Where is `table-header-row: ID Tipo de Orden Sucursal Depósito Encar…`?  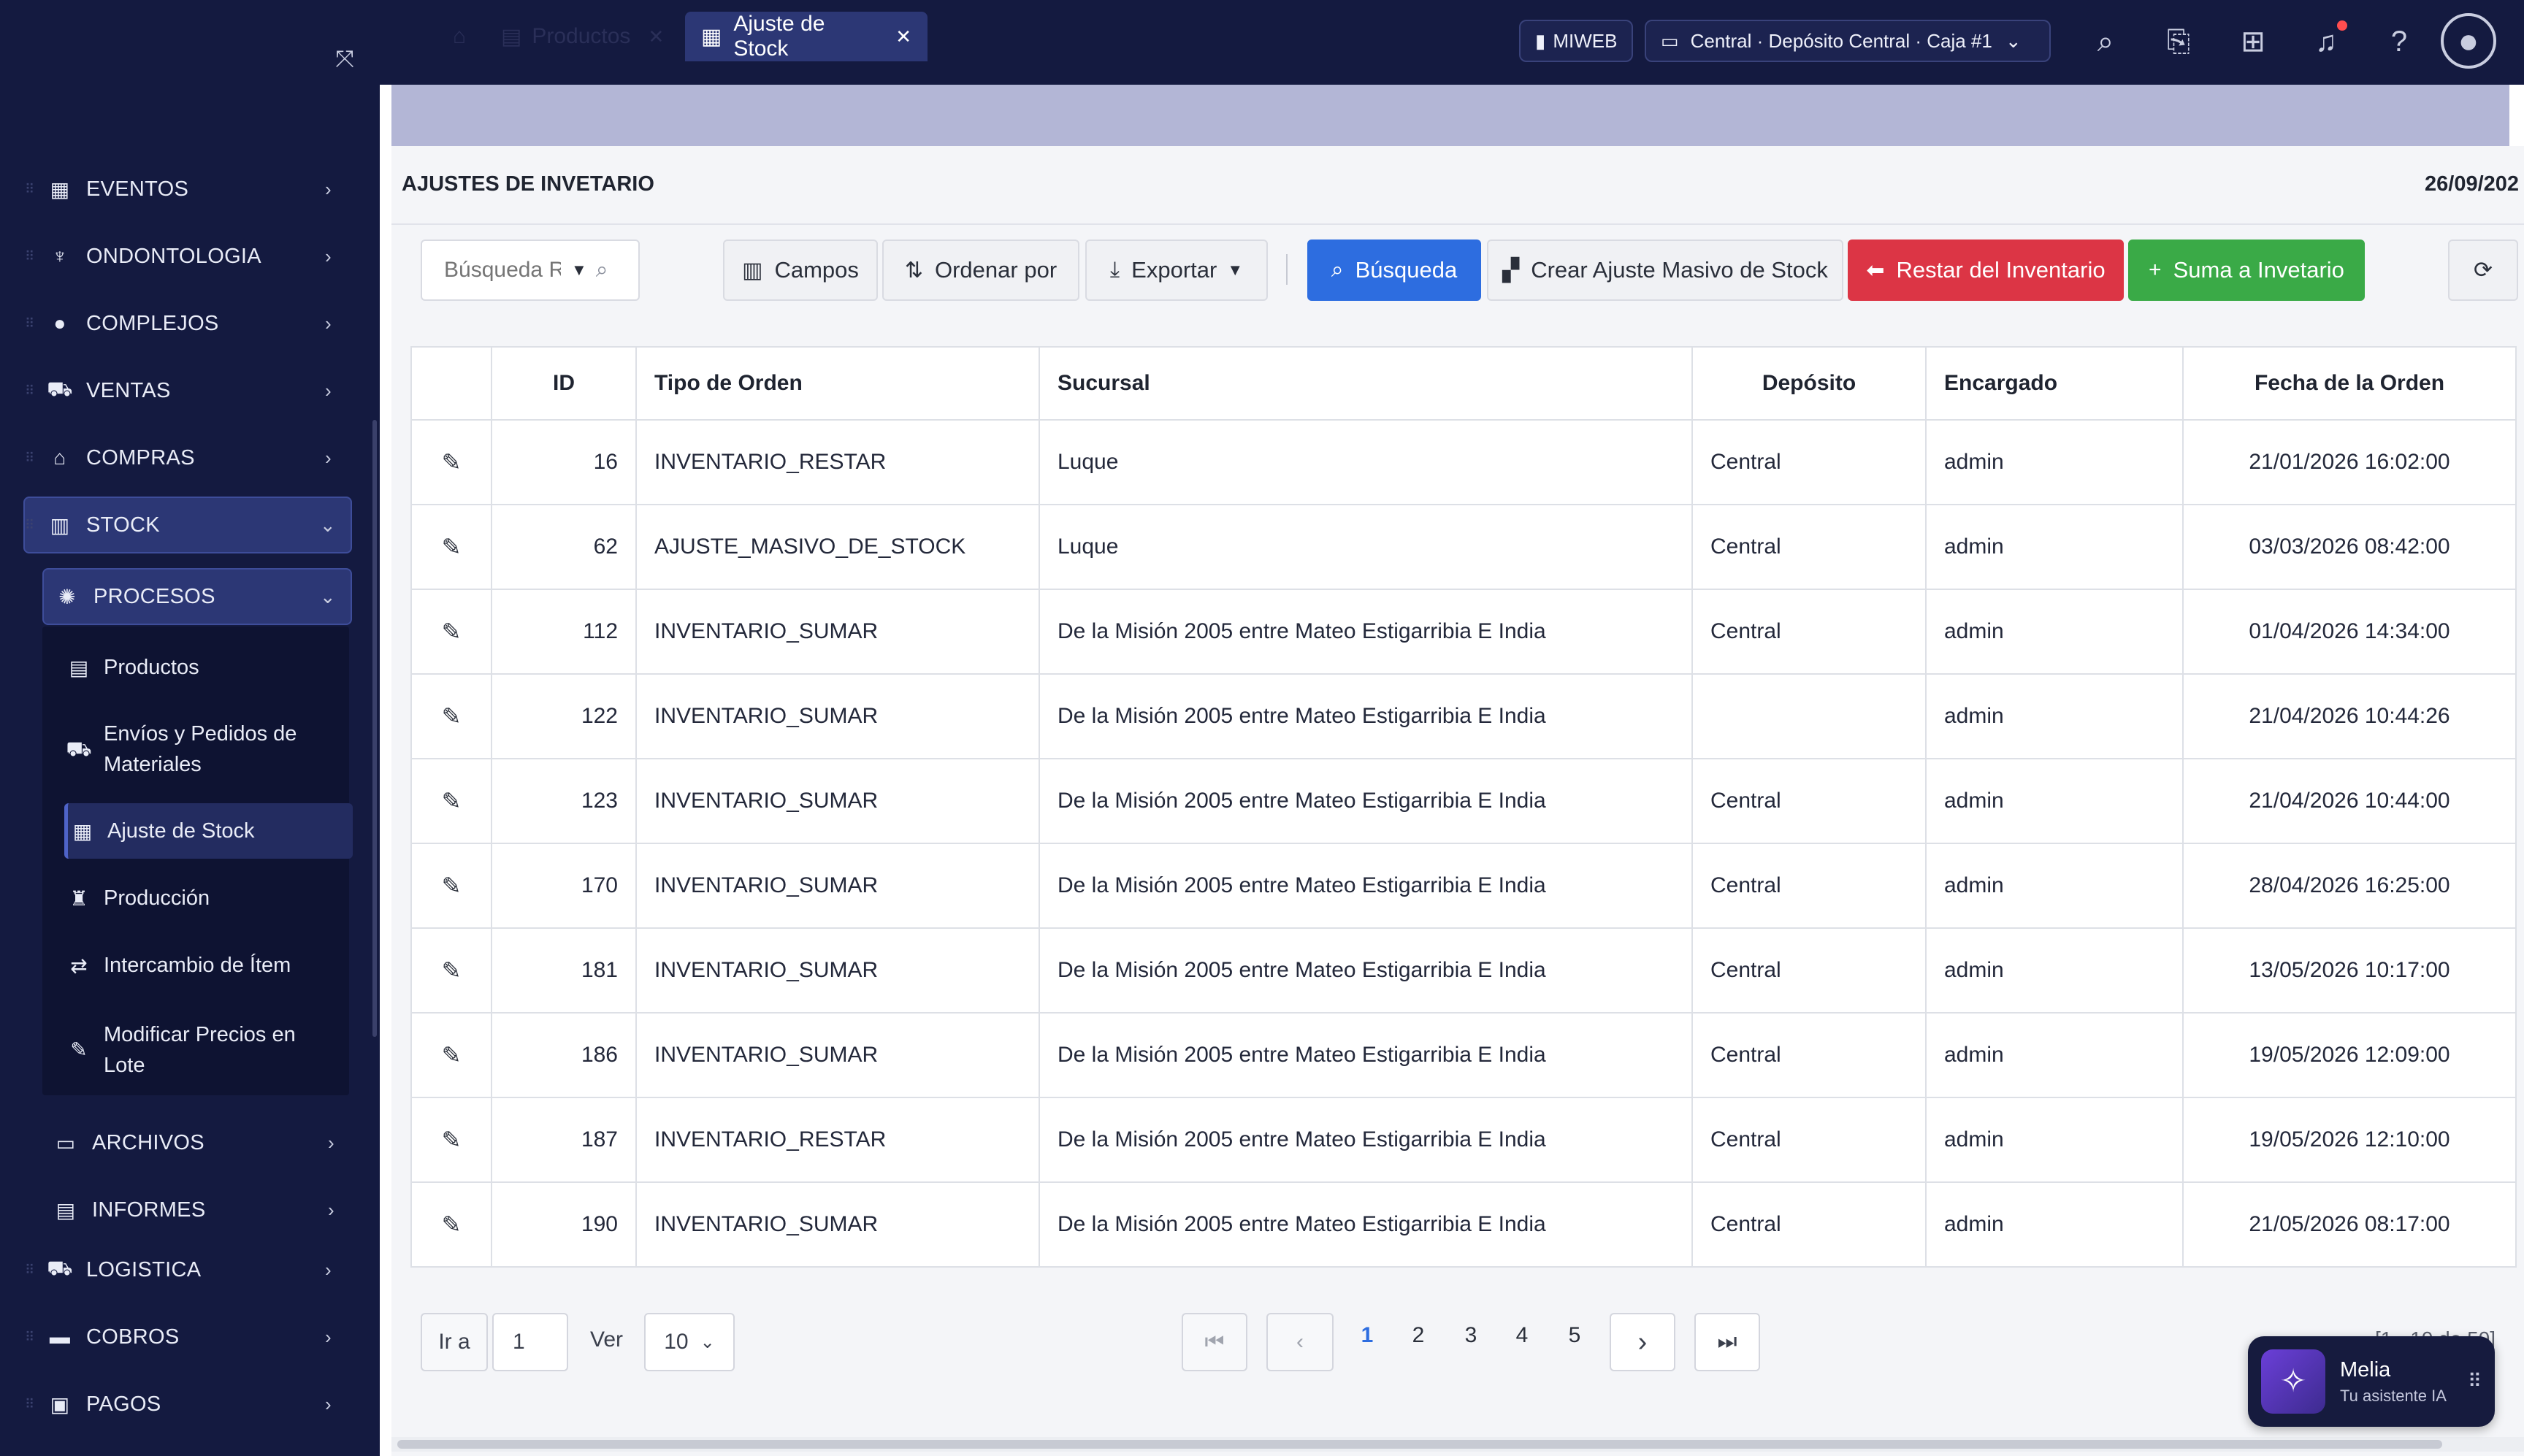
table-header-row: ID Tipo de Orden Sucursal Depósito Encar… is located at coordinates (1463, 383).